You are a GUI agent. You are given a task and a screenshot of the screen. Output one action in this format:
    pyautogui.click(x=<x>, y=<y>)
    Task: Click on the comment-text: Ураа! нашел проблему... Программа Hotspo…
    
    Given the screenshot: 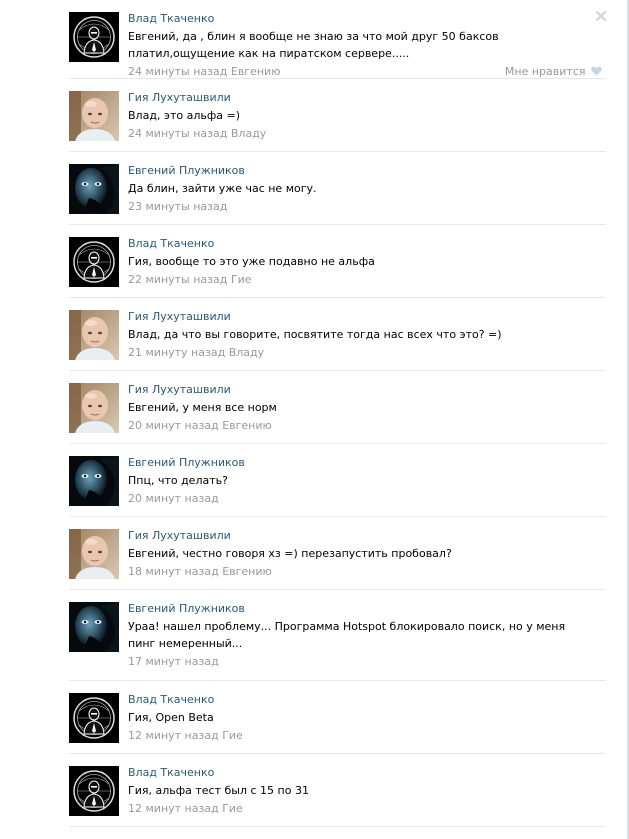 What is the action you would take?
    pyautogui.click(x=347, y=635)
    